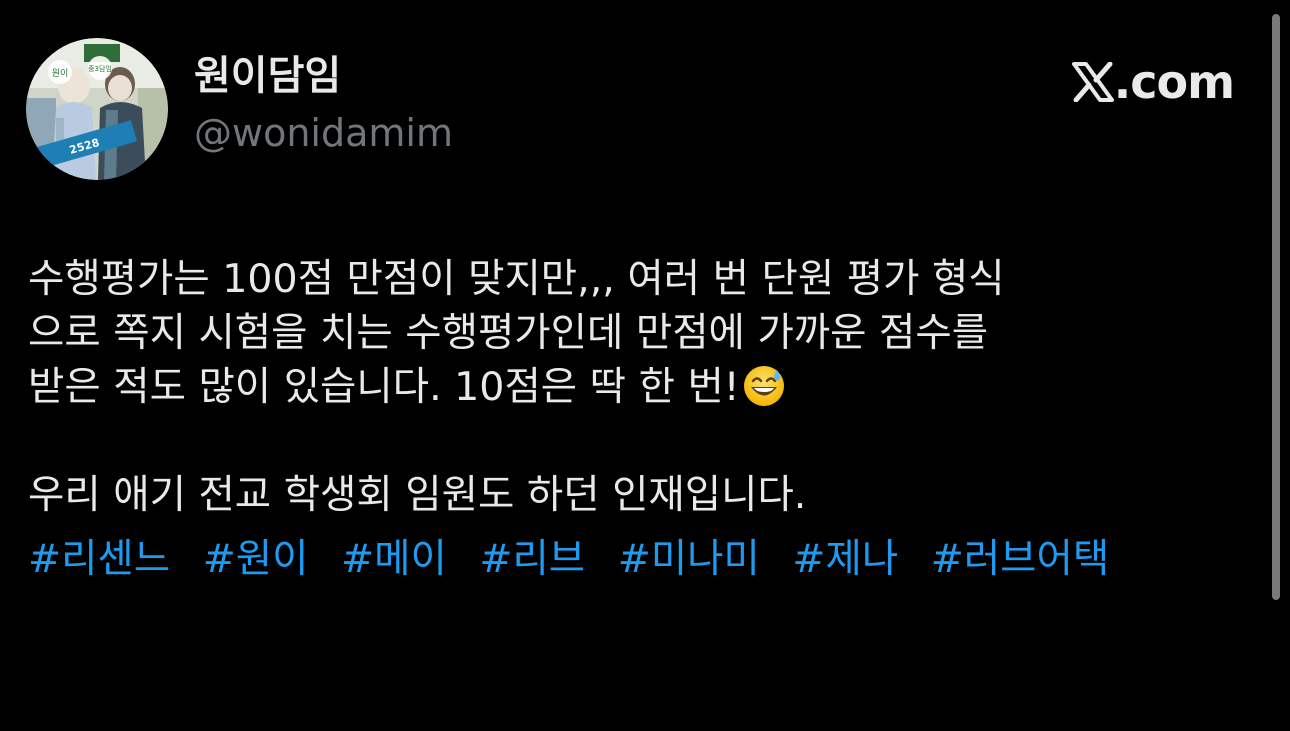  I want to click on tweet-text-line-1: 수행평가는 100점 만점이 맞지만,,, 여러 번 단원 평가 형식, so click(516, 279).